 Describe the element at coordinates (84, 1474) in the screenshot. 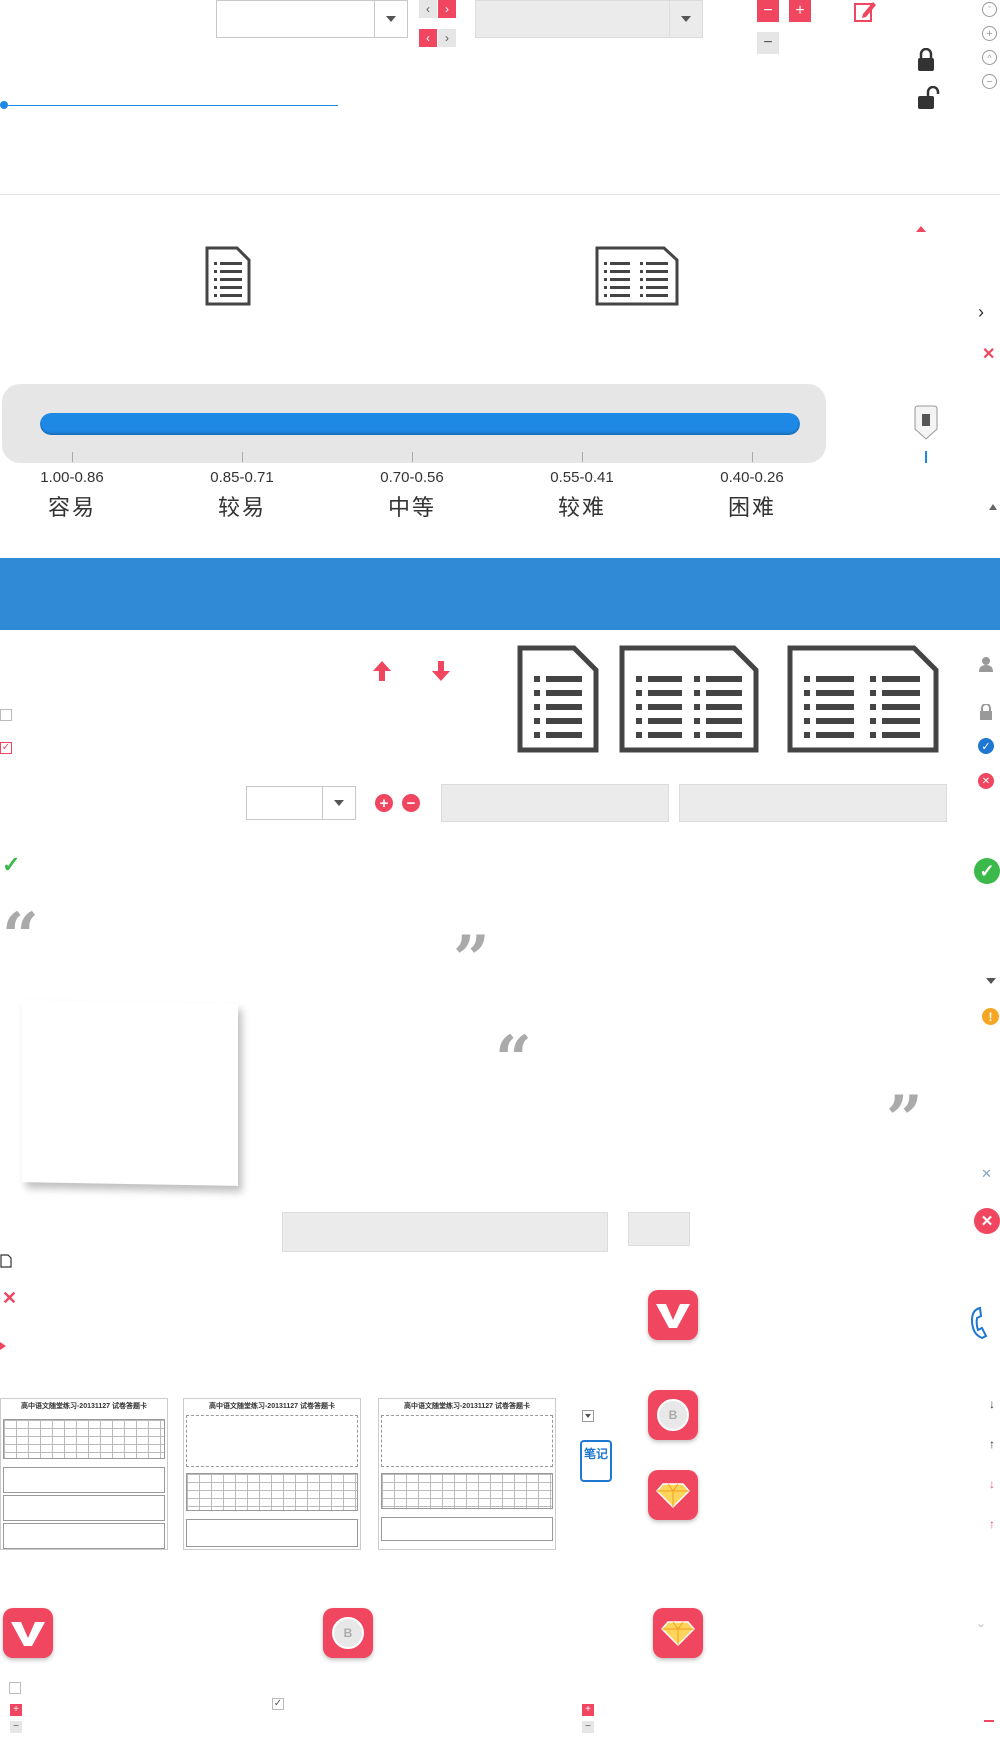

I see `answer-sheet-1: 高中语文随堂练习-20131127 试卷答题卡` at that location.